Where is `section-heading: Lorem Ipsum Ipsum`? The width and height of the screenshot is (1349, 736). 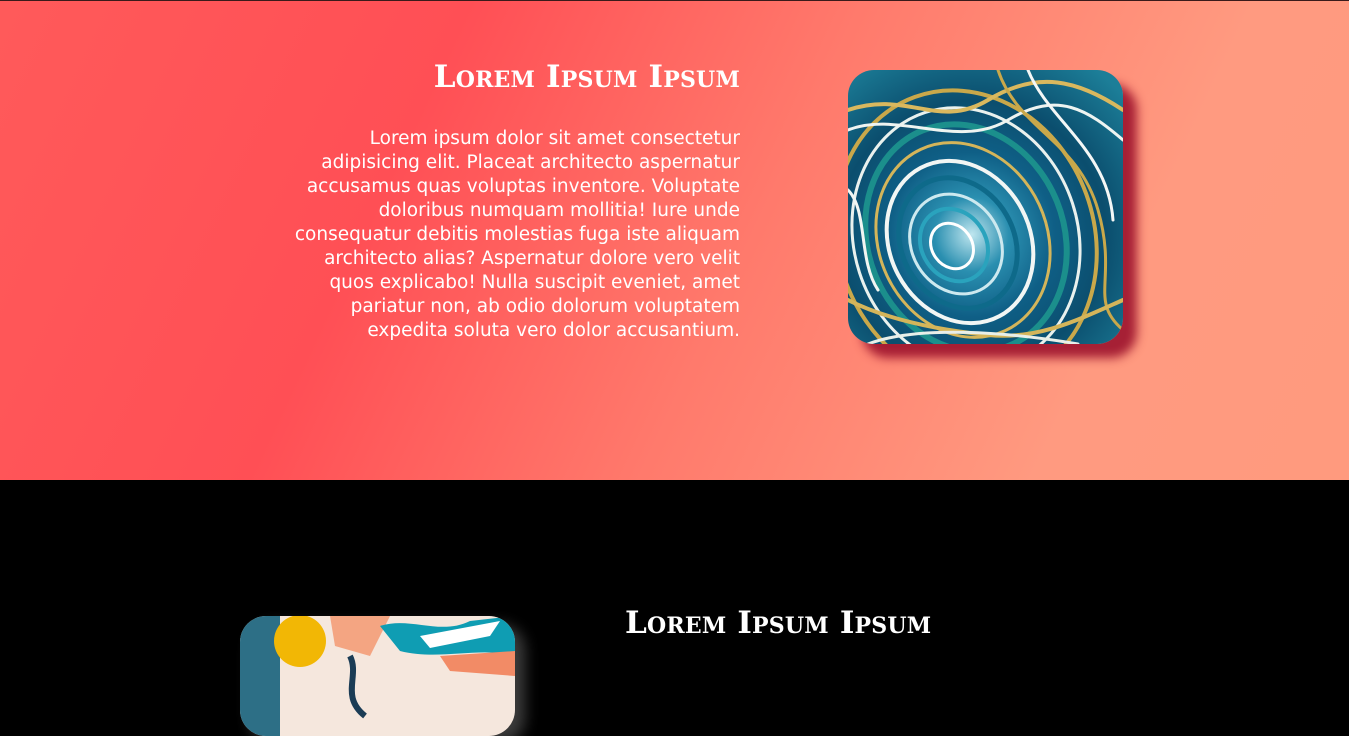 section-heading: Lorem Ipsum Ipsum is located at coordinates (586, 77).